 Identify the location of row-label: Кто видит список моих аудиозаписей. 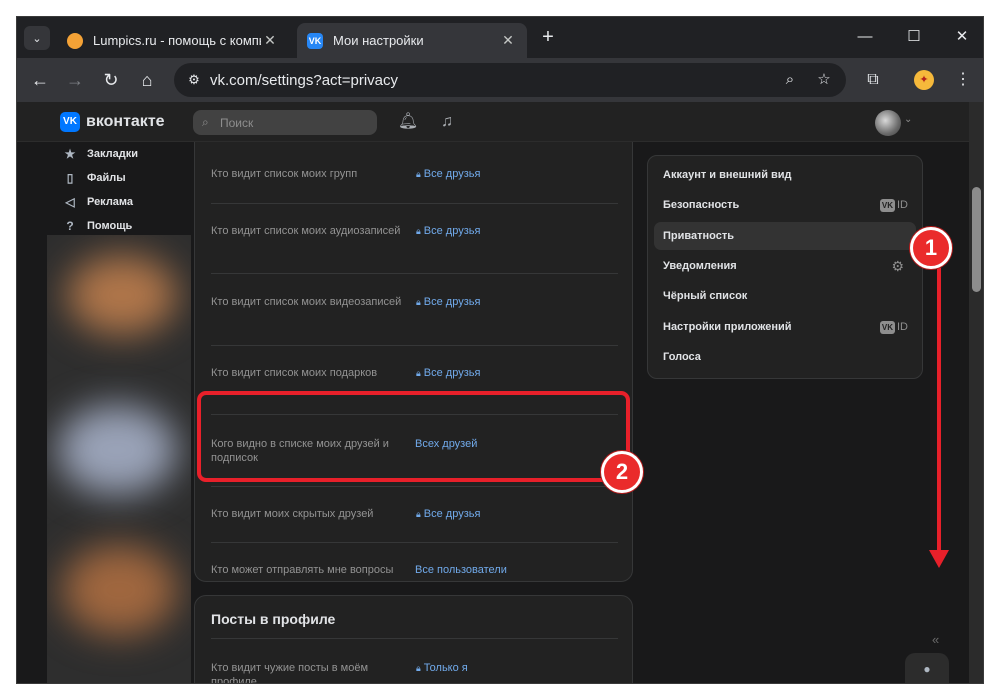
(306, 231).